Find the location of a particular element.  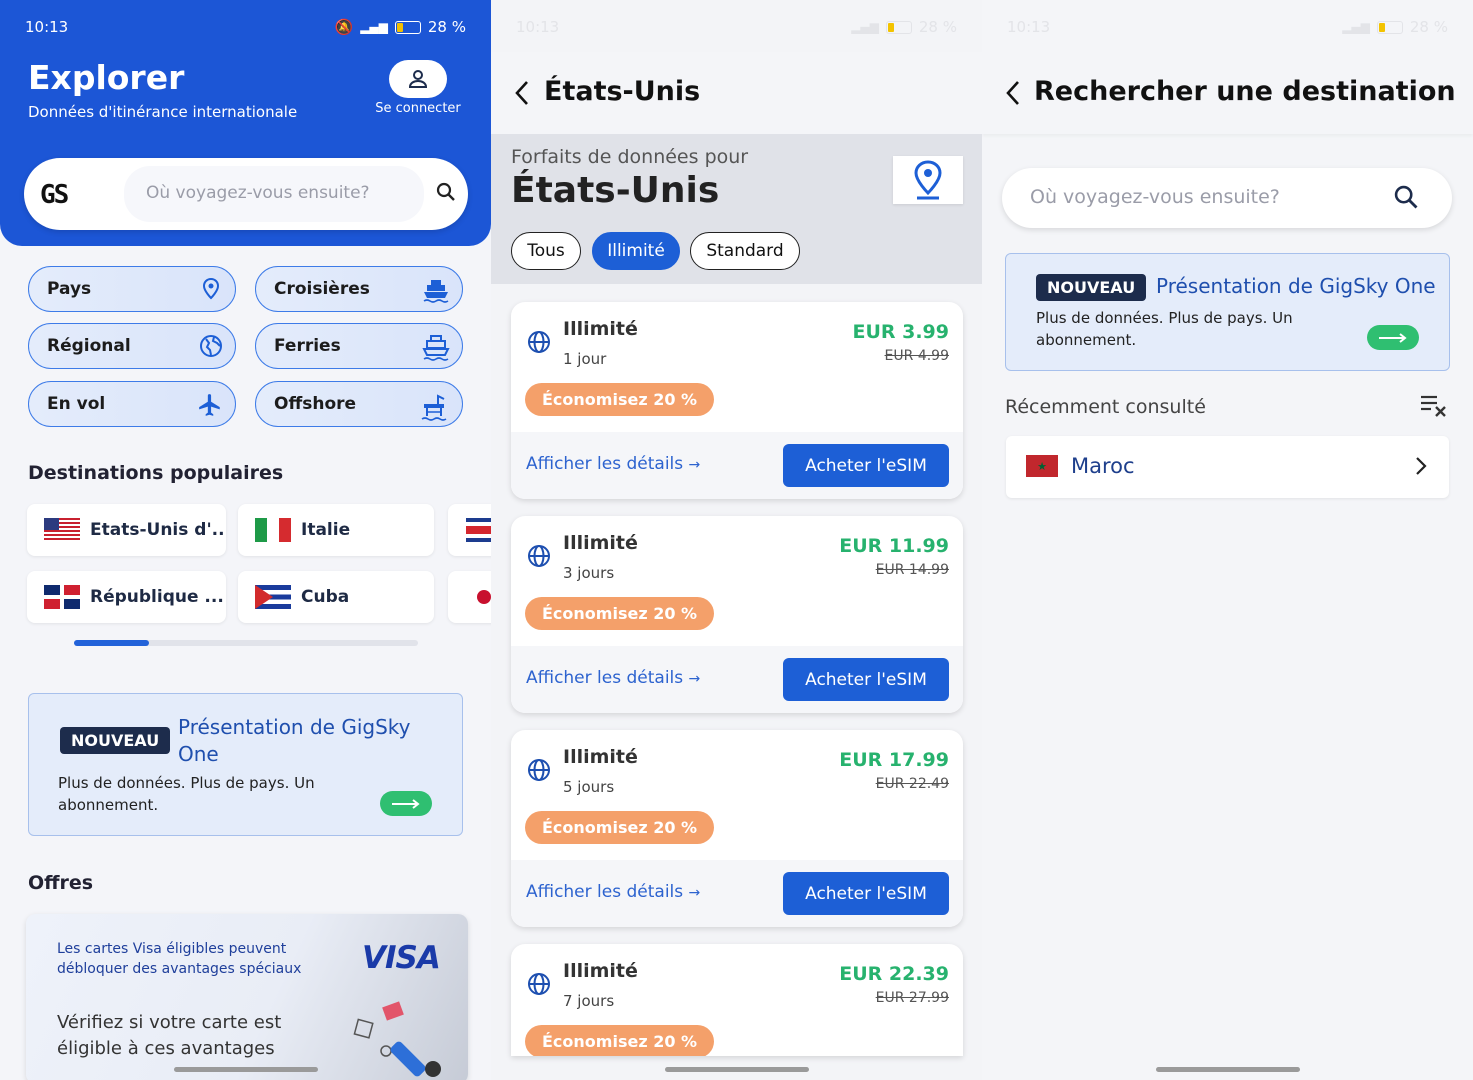

page-title: États-Unis is located at coordinates (622, 91).